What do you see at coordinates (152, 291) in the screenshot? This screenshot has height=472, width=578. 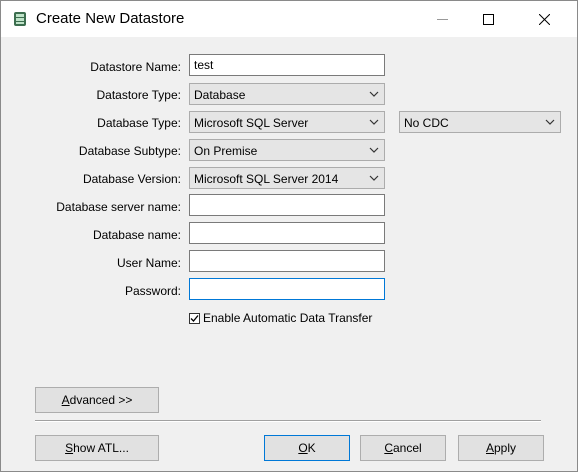 I see `password-label: Password:` at bounding box center [152, 291].